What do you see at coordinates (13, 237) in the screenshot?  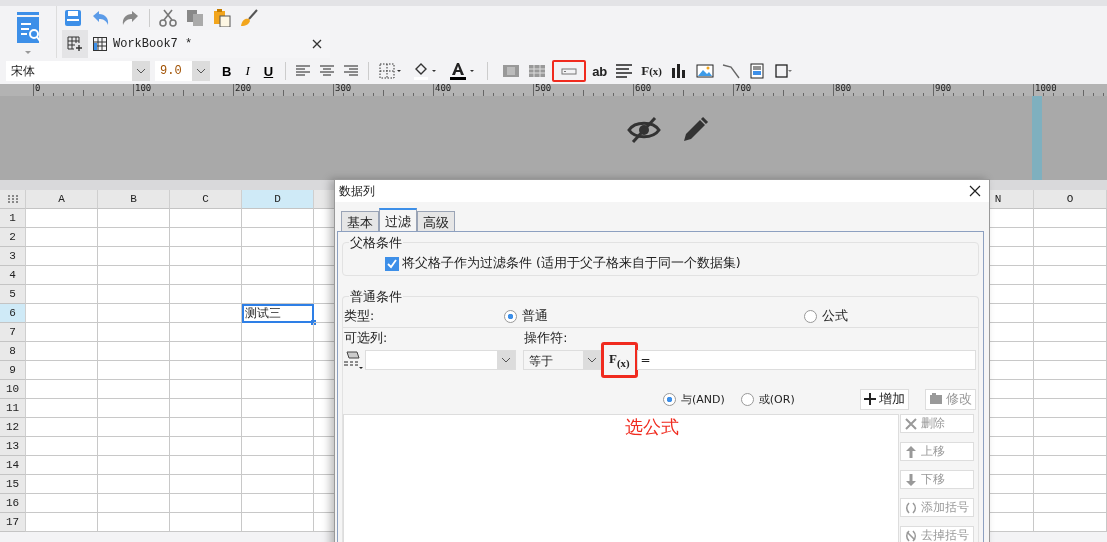 I see `row-header: 2` at bounding box center [13, 237].